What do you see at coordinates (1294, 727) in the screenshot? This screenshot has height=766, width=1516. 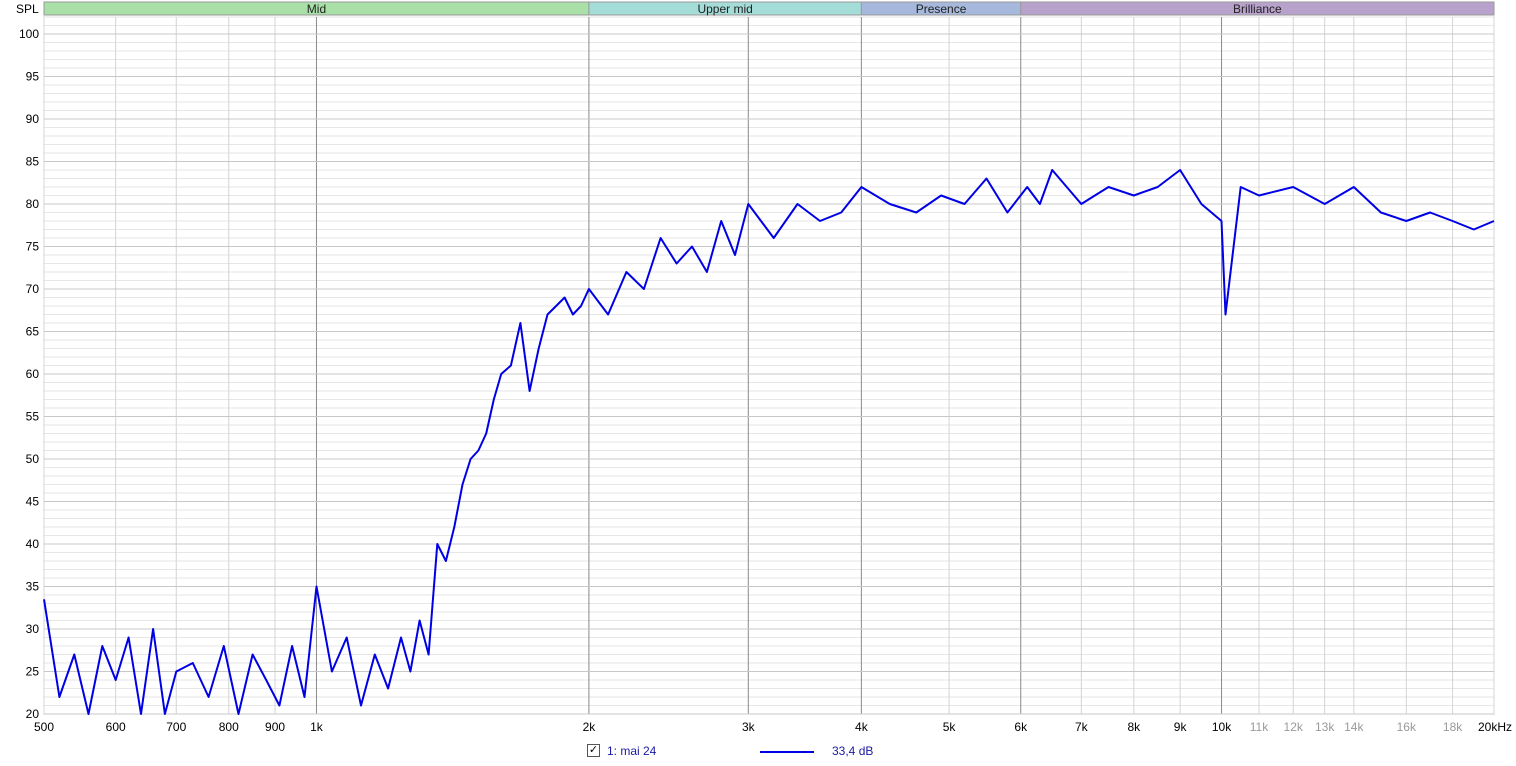 I see `x-tick-label: 12k` at bounding box center [1294, 727].